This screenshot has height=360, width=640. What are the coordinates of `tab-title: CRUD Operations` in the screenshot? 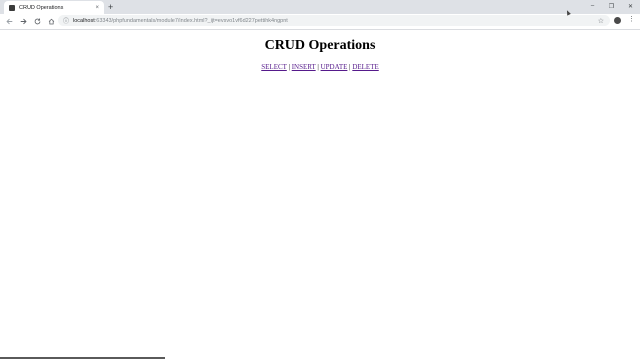 It's located at (41, 7).